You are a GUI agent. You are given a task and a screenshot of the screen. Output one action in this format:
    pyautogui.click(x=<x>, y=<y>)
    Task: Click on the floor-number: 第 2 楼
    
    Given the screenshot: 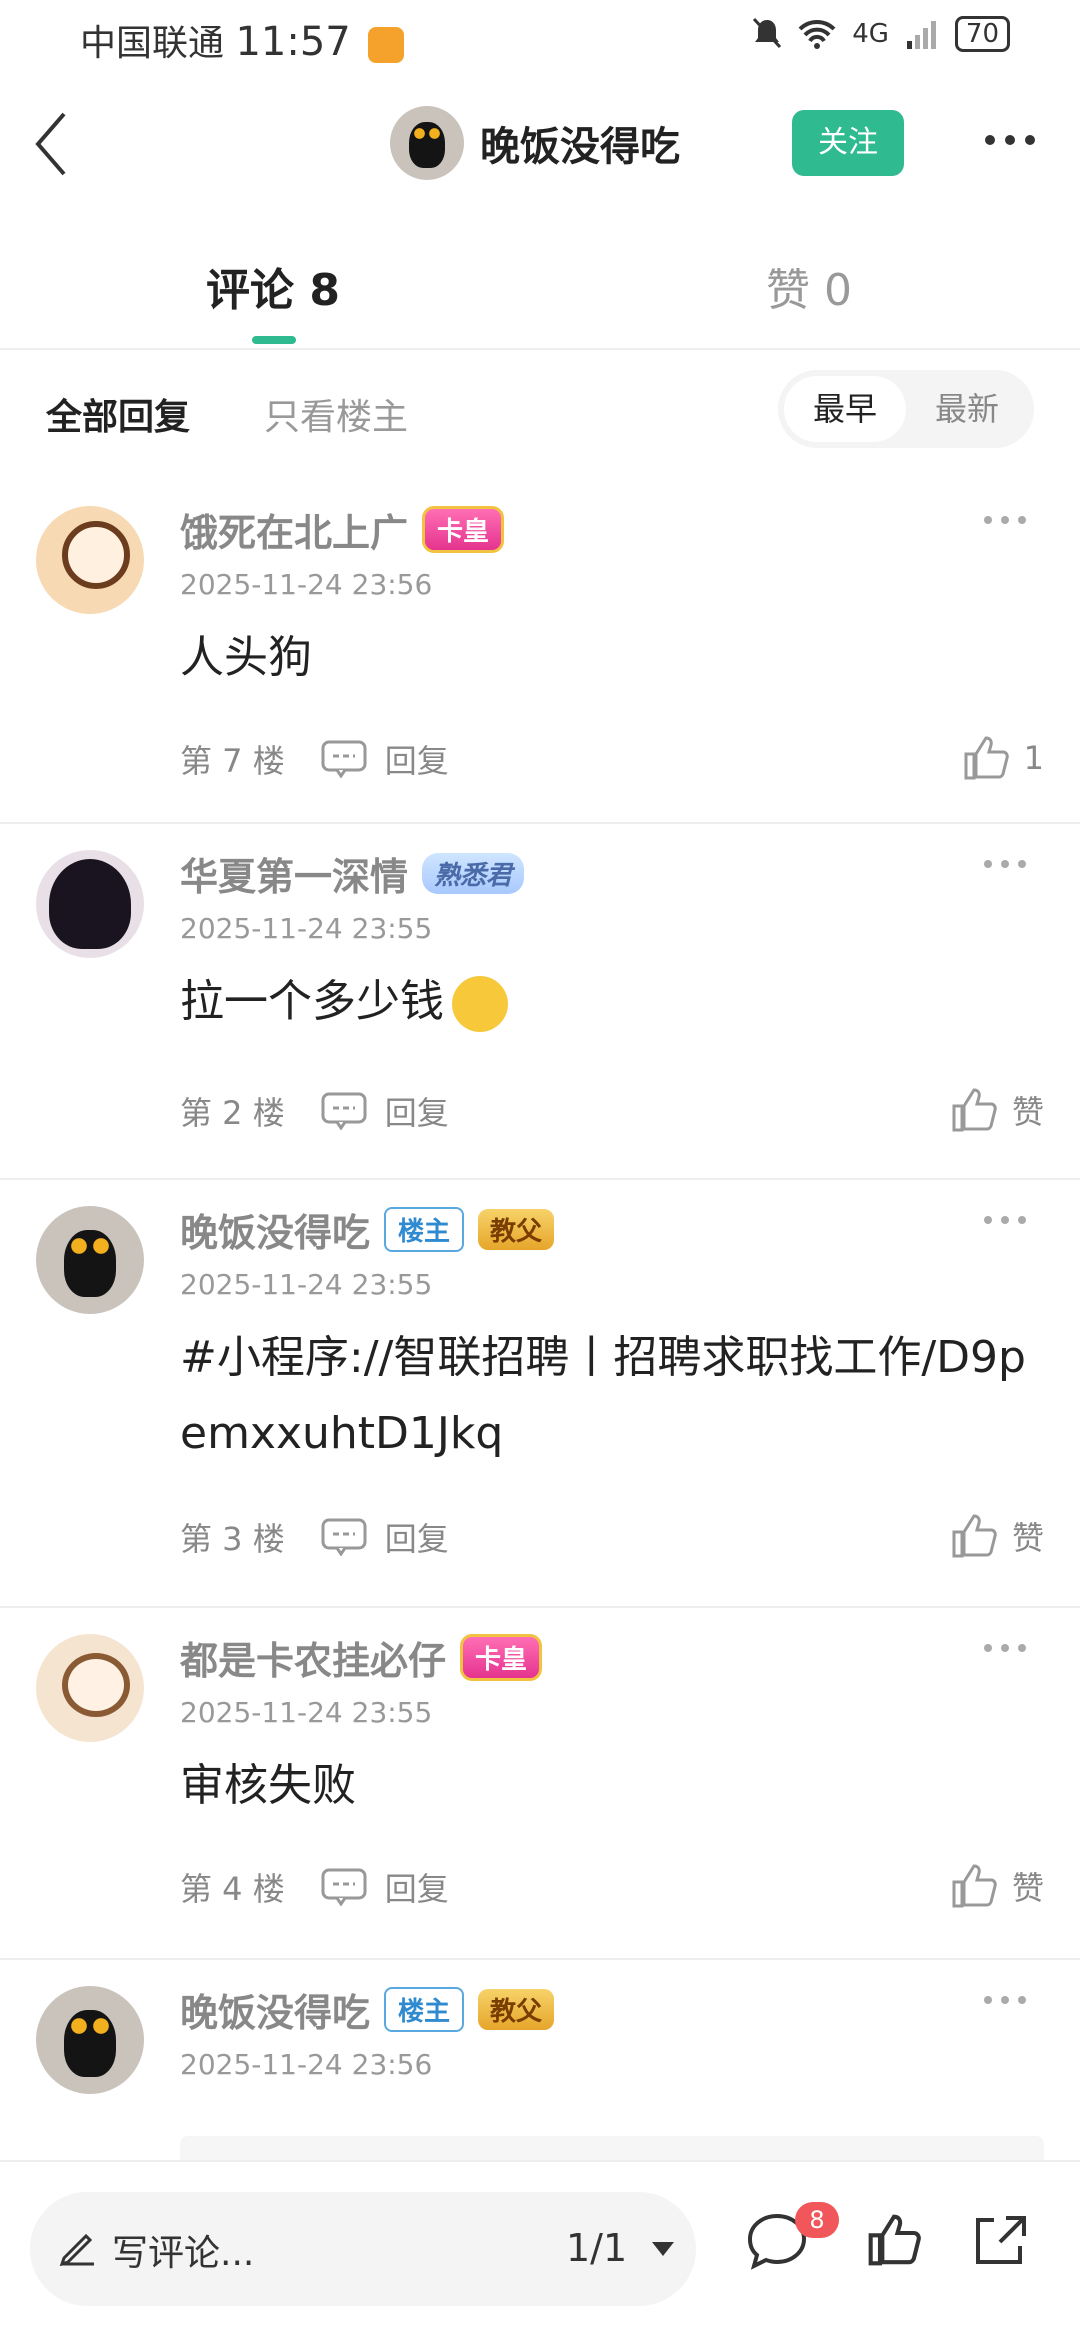 What is the action you would take?
    pyautogui.click(x=232, y=1113)
    